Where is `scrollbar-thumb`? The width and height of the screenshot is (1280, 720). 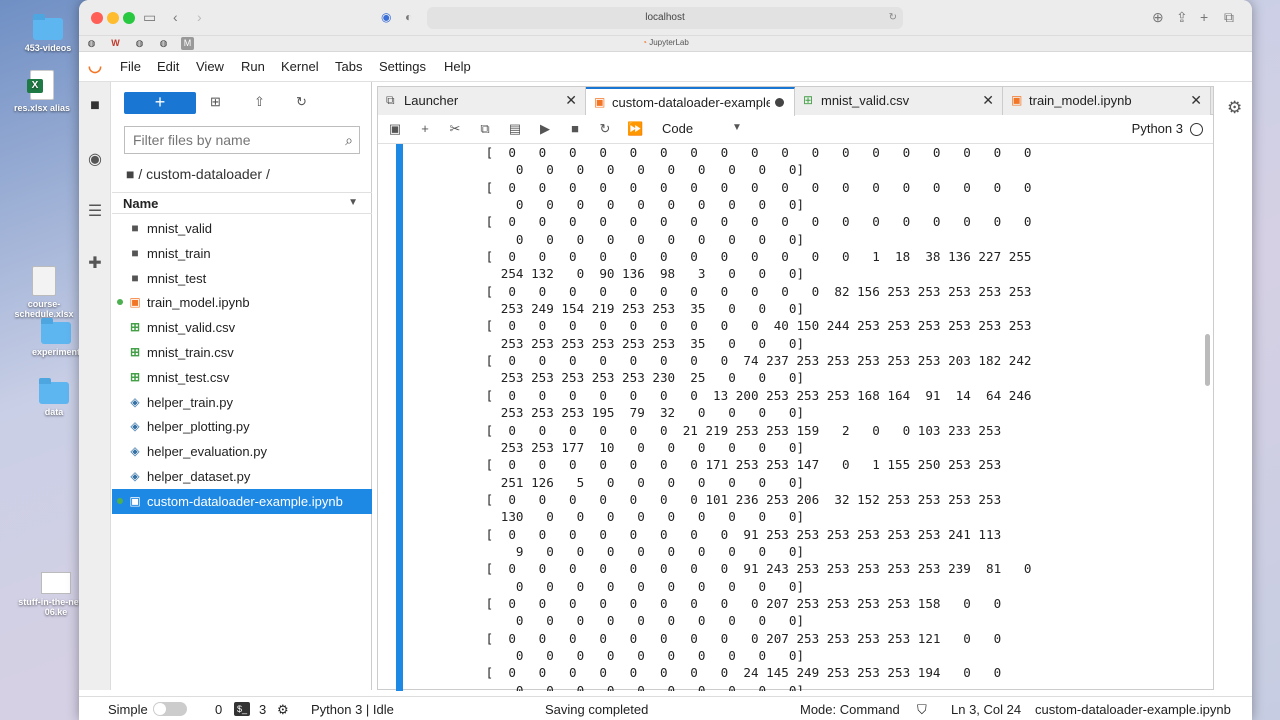 scrollbar-thumb is located at coordinates (1207, 360).